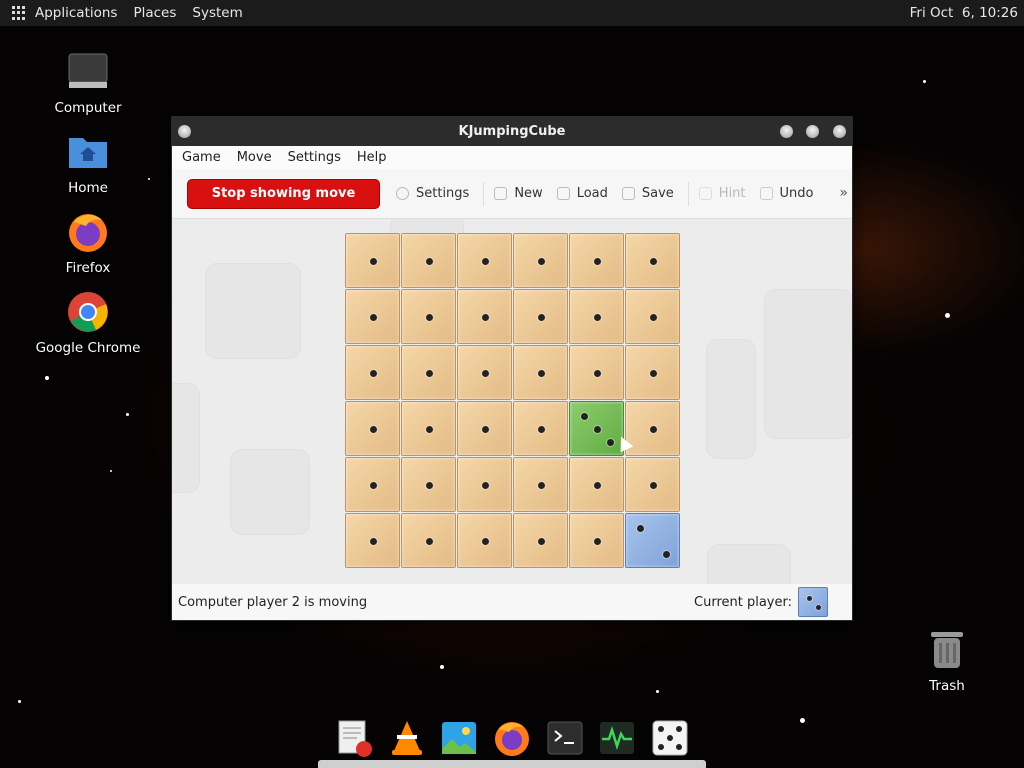 This screenshot has height=768, width=1024. I want to click on clock: Fri Oct 6, 10:26, so click(964, 13).